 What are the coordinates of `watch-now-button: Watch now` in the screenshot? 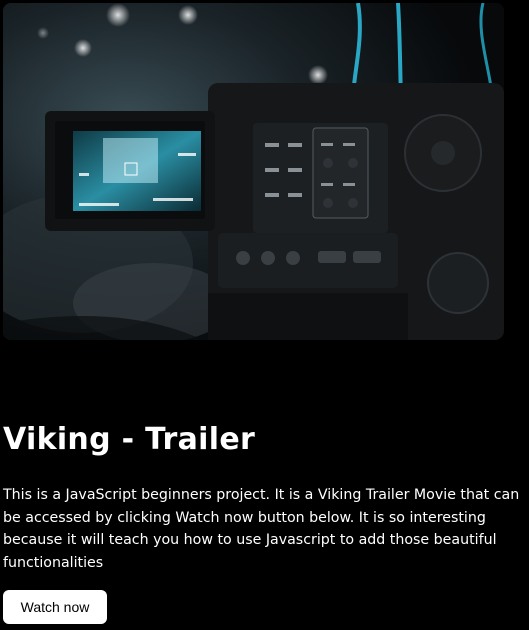 It's located at (55, 607).